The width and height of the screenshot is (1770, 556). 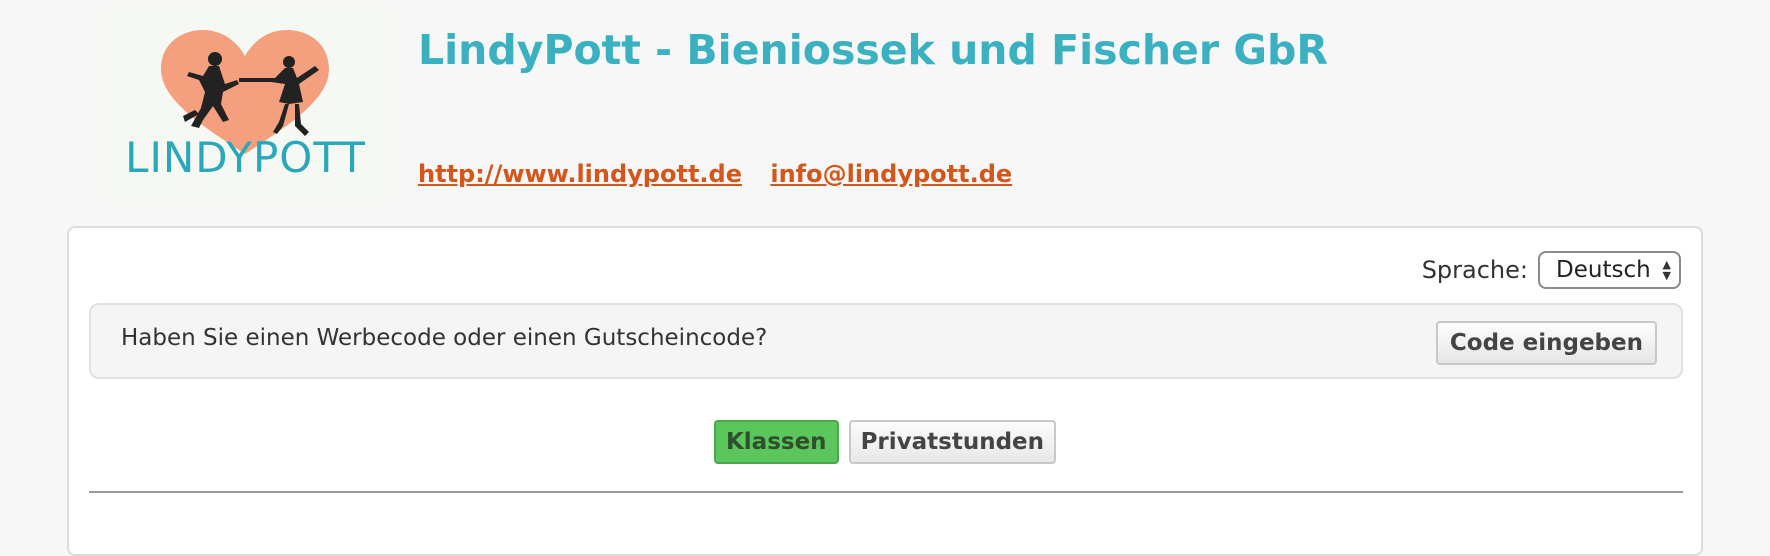 What do you see at coordinates (886, 492) in the screenshot?
I see `divider` at bounding box center [886, 492].